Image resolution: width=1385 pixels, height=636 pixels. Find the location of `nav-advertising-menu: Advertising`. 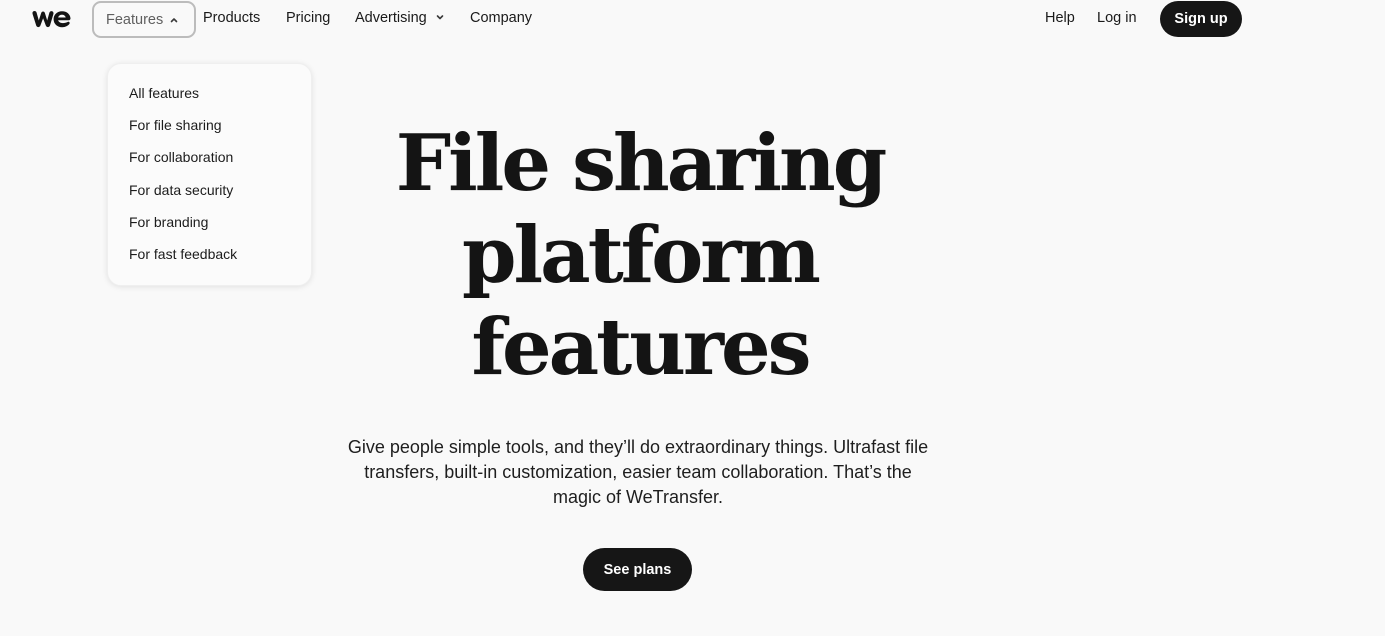

nav-advertising-menu: Advertising is located at coordinates (400, 18).